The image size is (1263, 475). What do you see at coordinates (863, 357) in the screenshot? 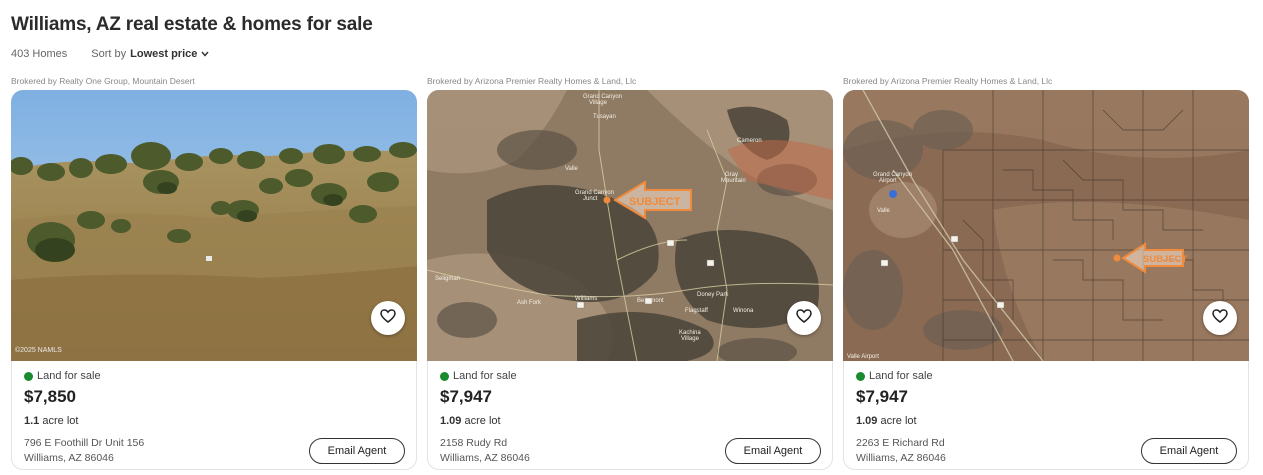
I see `svg-text: Valle Airport` at bounding box center [863, 357].